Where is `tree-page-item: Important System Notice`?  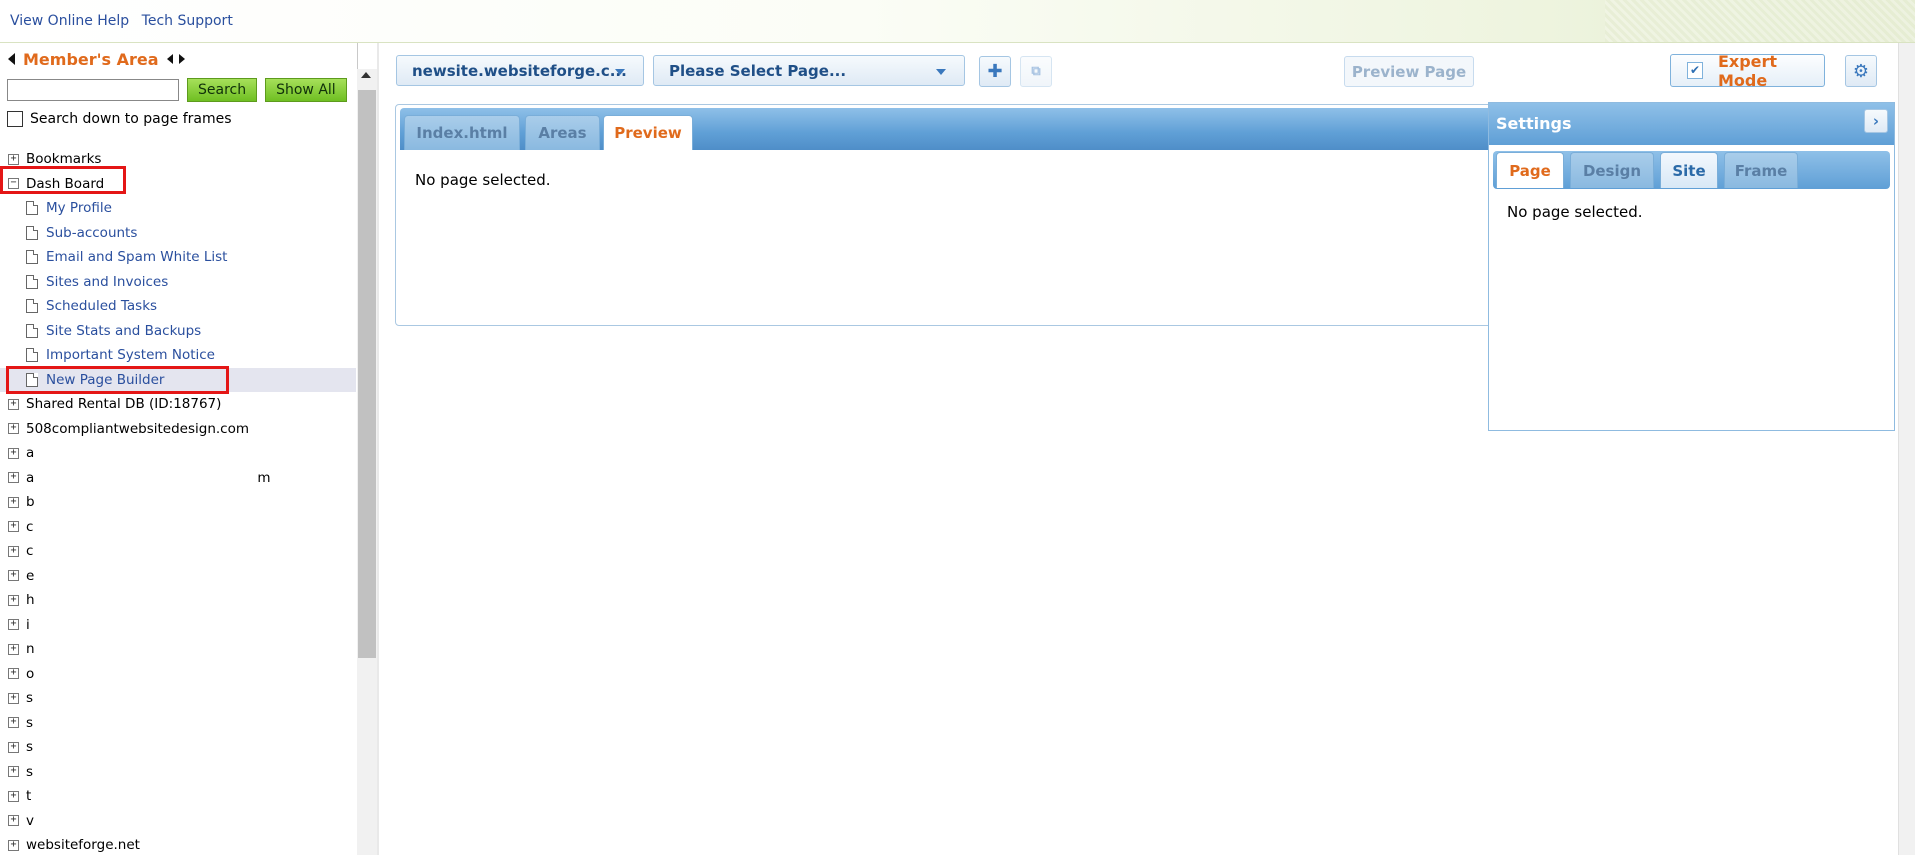
tree-page-item: Important System Notice is located at coordinates (178, 355).